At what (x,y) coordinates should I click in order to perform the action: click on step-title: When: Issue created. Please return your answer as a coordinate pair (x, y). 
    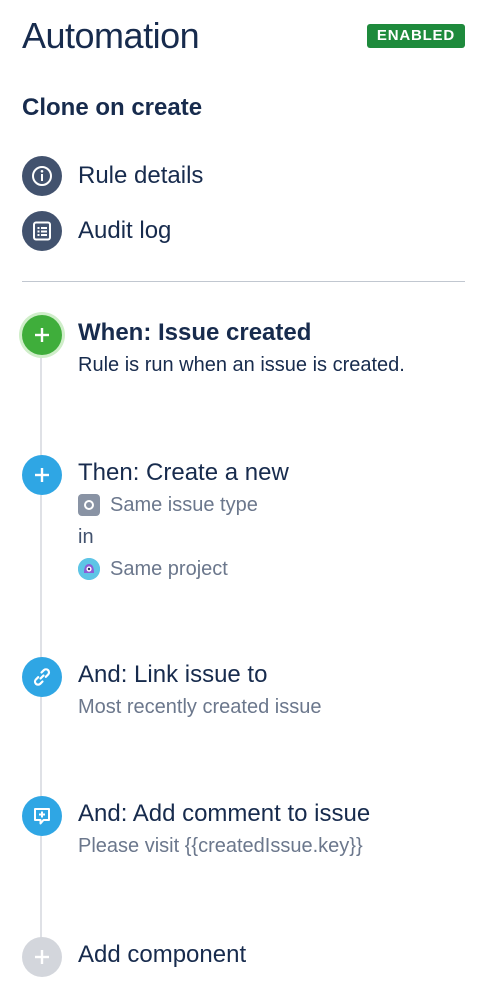
    Looking at the image, I should click on (195, 332).